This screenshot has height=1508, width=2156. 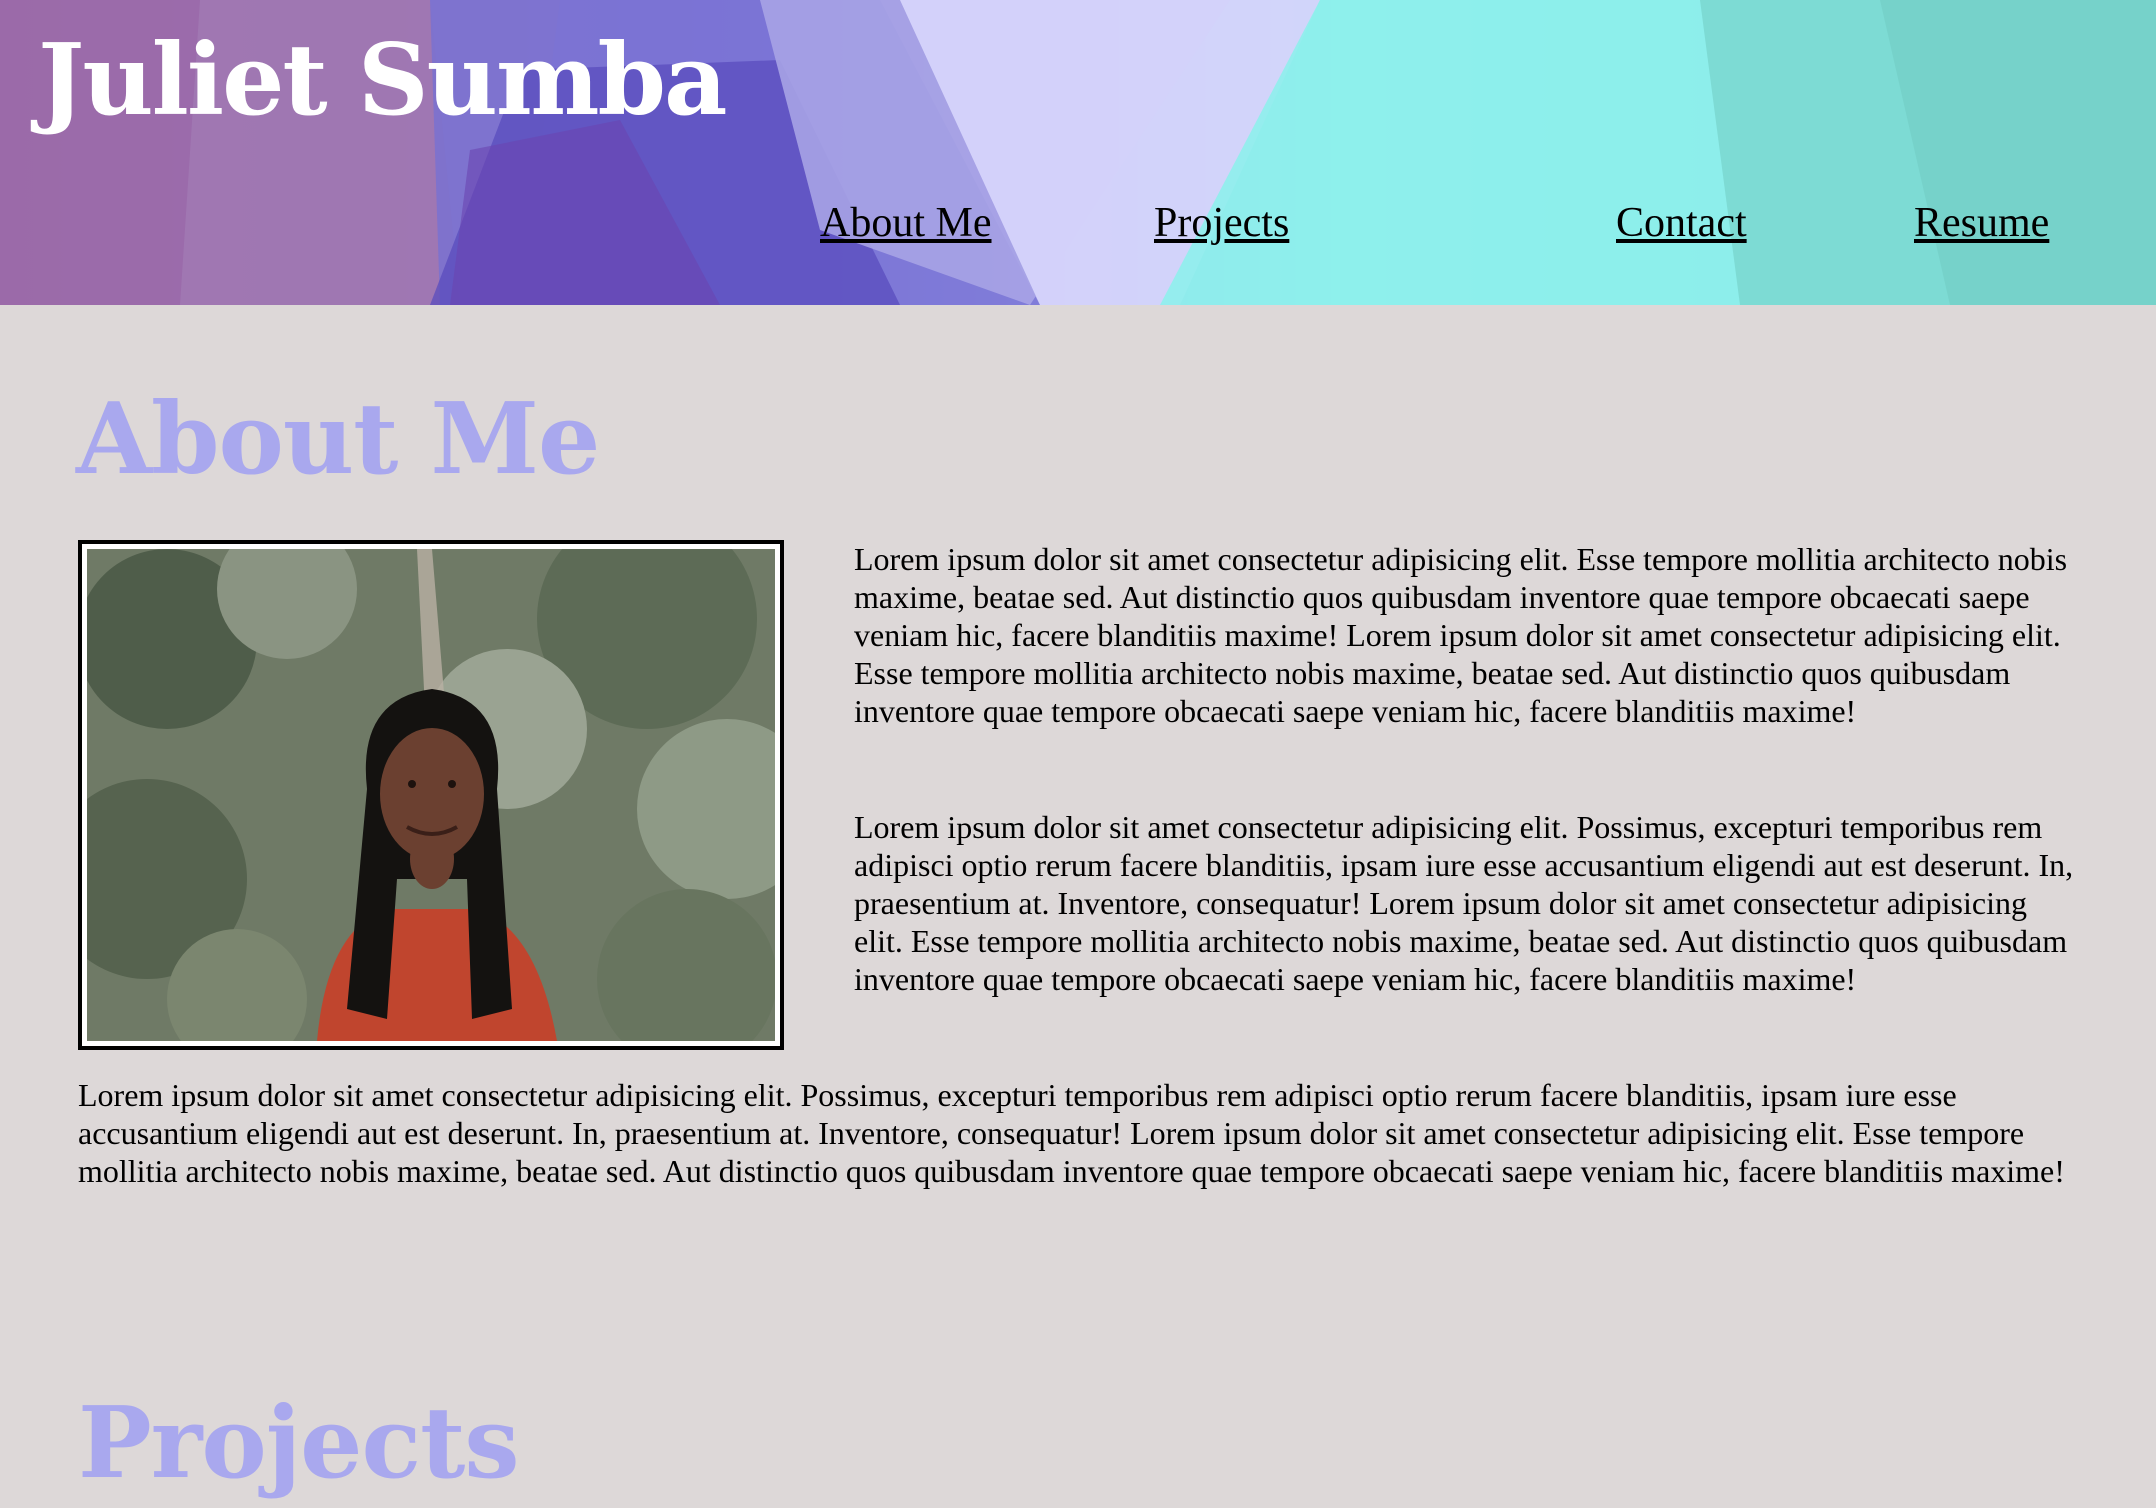 I want to click on nav-link-contact: Contact, so click(x=1681, y=223).